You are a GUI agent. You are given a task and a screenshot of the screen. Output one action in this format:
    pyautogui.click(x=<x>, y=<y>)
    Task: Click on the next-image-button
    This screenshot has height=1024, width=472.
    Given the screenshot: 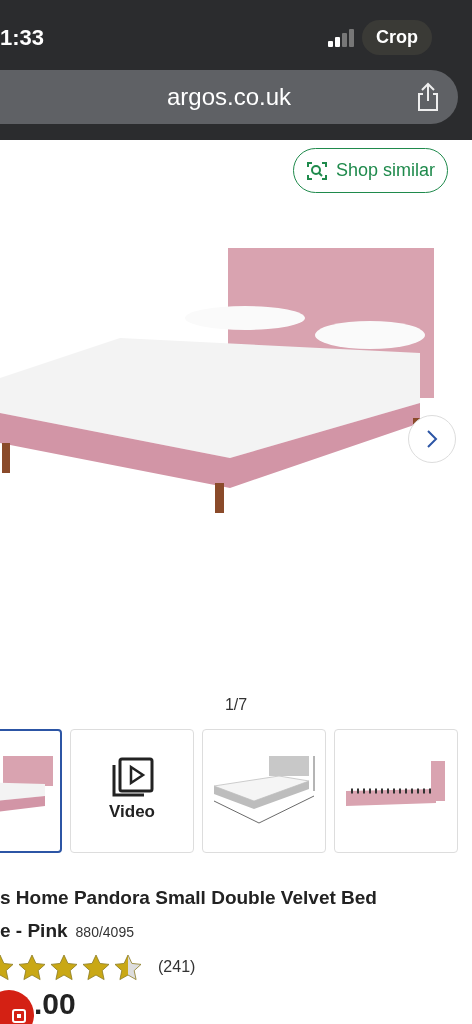 What is the action you would take?
    pyautogui.click(x=432, y=439)
    